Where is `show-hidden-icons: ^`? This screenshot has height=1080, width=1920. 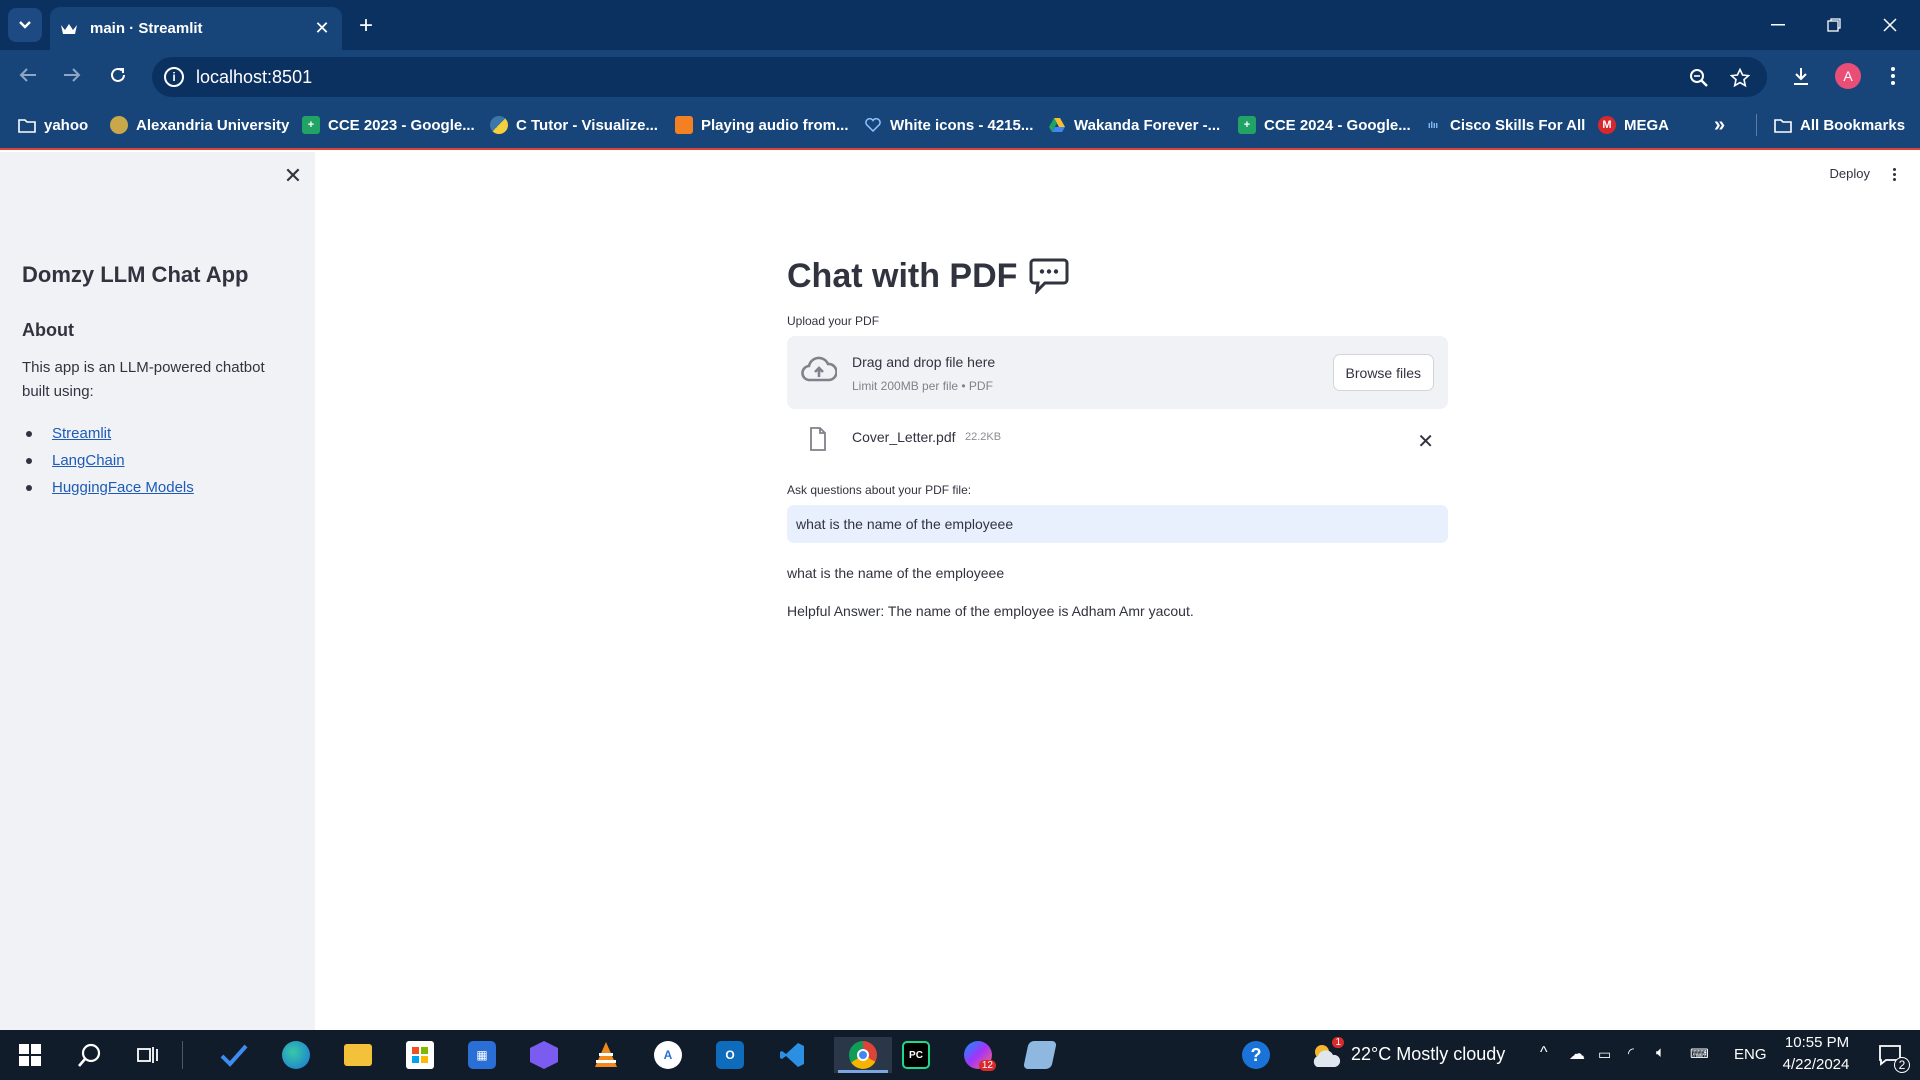 show-hidden-icons: ^ is located at coordinates (1544, 1053).